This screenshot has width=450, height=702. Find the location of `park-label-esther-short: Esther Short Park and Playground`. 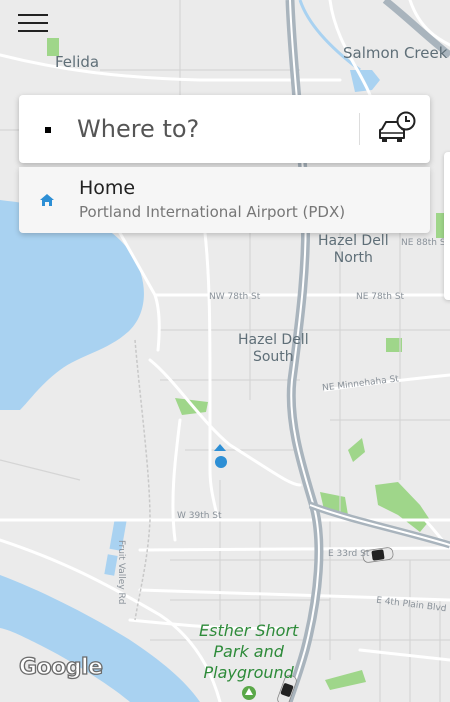

park-label-esther-short: Esther Short Park and Playground is located at coordinates (248, 651).